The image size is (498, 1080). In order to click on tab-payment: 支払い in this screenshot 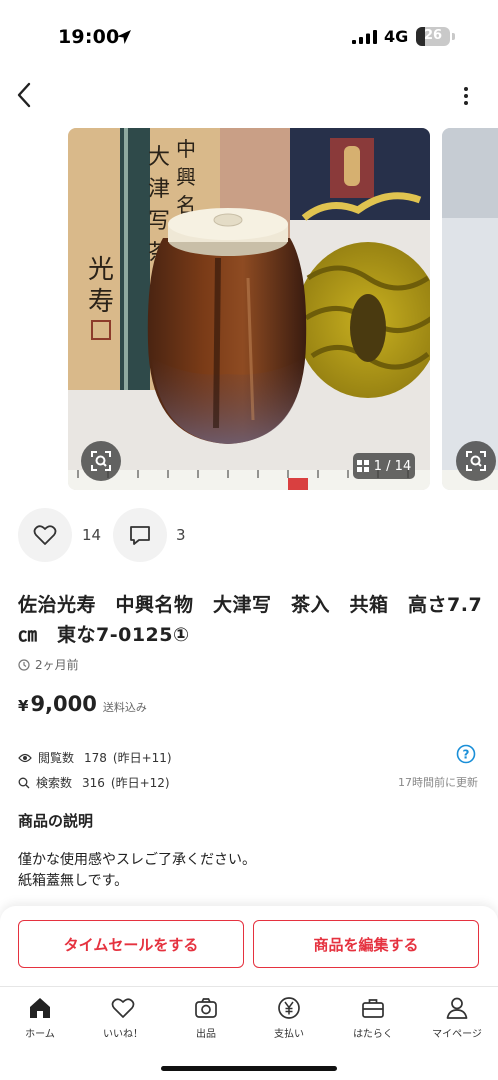, I will do `click(289, 1017)`.